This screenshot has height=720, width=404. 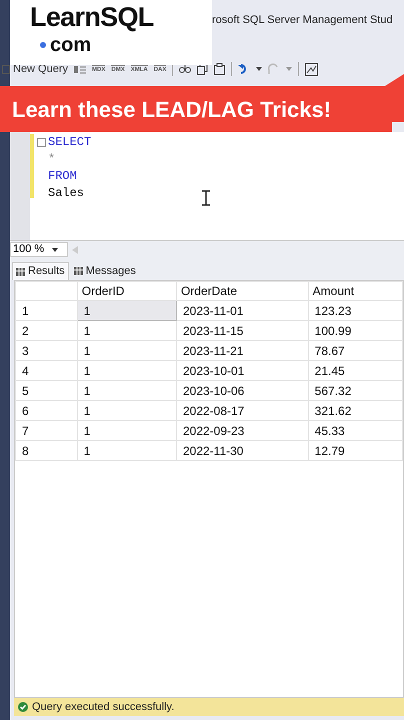 What do you see at coordinates (32, 166) in the screenshot?
I see `change-margin` at bounding box center [32, 166].